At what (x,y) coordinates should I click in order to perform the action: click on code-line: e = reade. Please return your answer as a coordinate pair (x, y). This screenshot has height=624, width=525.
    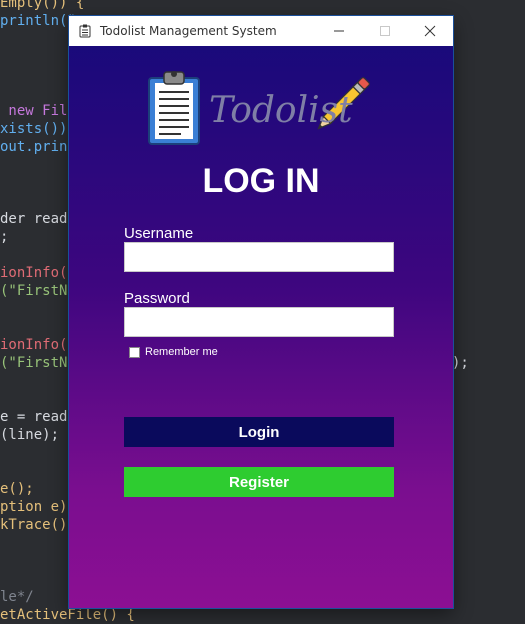
    Looking at the image, I should click on (38, 417).